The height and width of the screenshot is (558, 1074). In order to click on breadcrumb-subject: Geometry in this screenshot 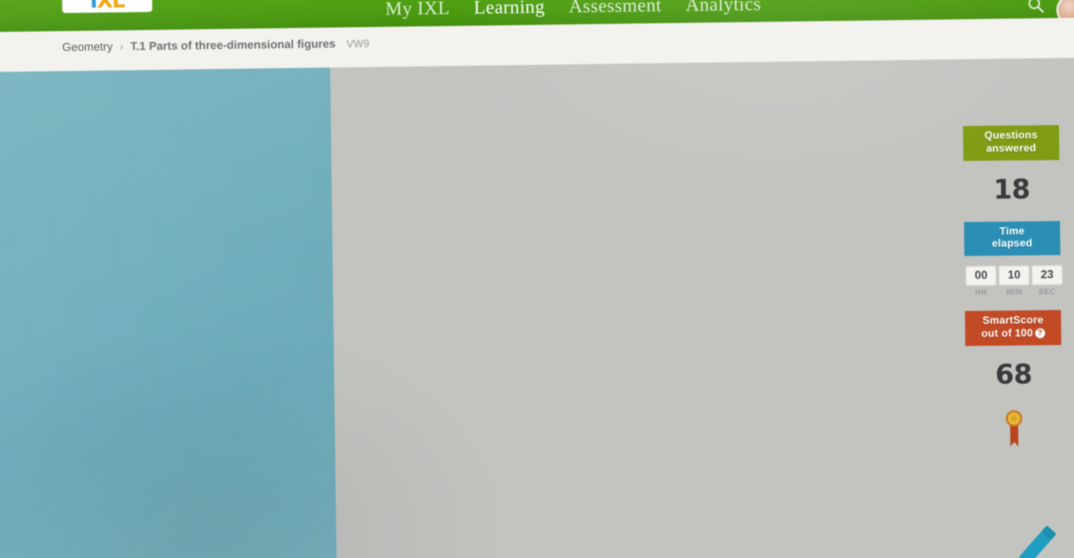, I will do `click(87, 47)`.